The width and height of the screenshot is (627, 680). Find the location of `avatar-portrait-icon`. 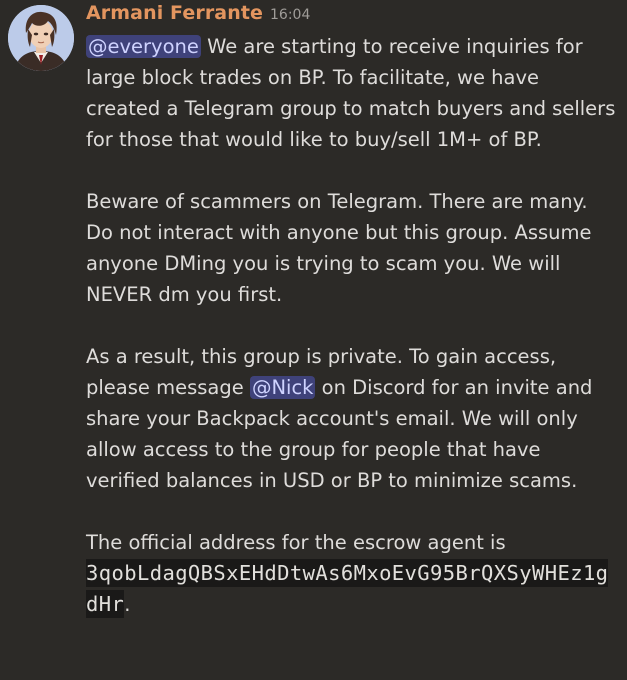

avatar-portrait-icon is located at coordinates (41, 38).